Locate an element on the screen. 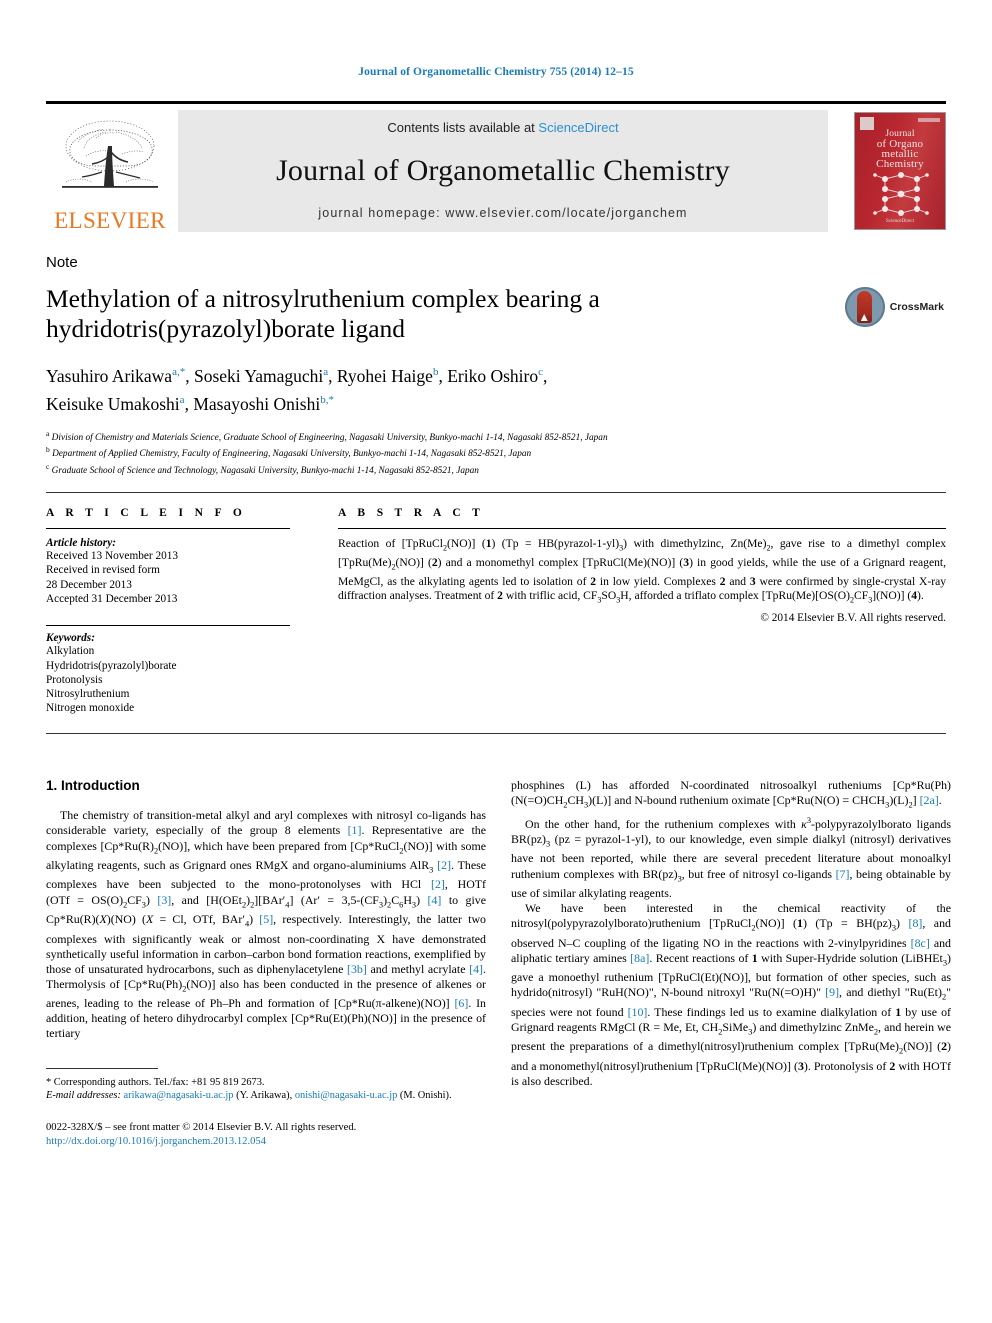 The image size is (992, 1323). keywords-rule is located at coordinates (168, 626).